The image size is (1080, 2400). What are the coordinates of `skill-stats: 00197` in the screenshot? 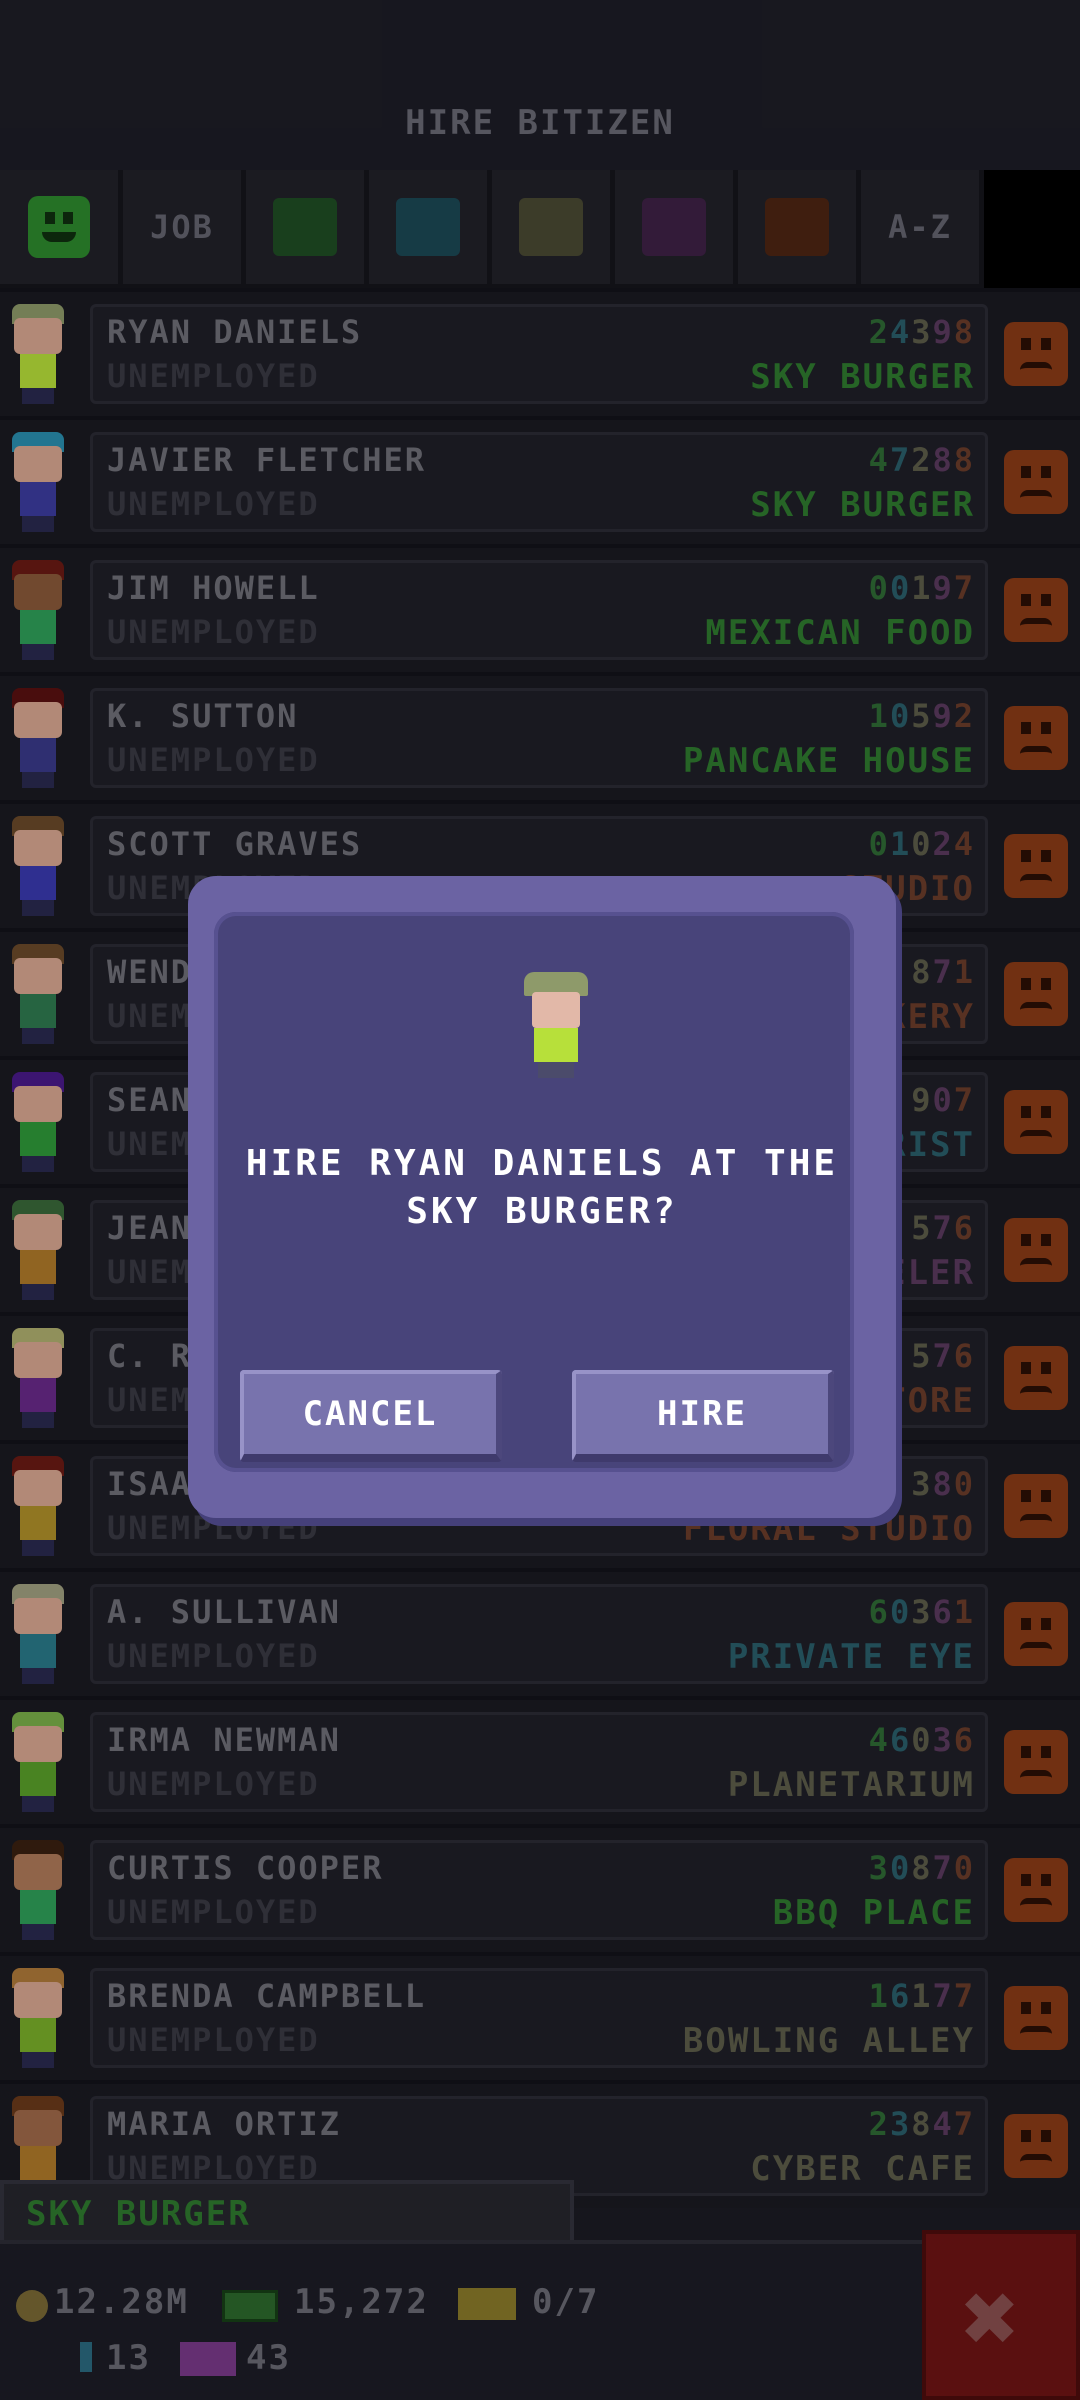 It's located at (921, 588).